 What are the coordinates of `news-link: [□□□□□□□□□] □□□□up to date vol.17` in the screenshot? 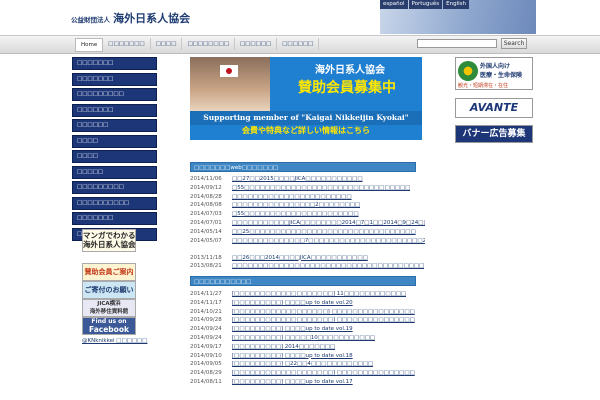 It's located at (292, 382).